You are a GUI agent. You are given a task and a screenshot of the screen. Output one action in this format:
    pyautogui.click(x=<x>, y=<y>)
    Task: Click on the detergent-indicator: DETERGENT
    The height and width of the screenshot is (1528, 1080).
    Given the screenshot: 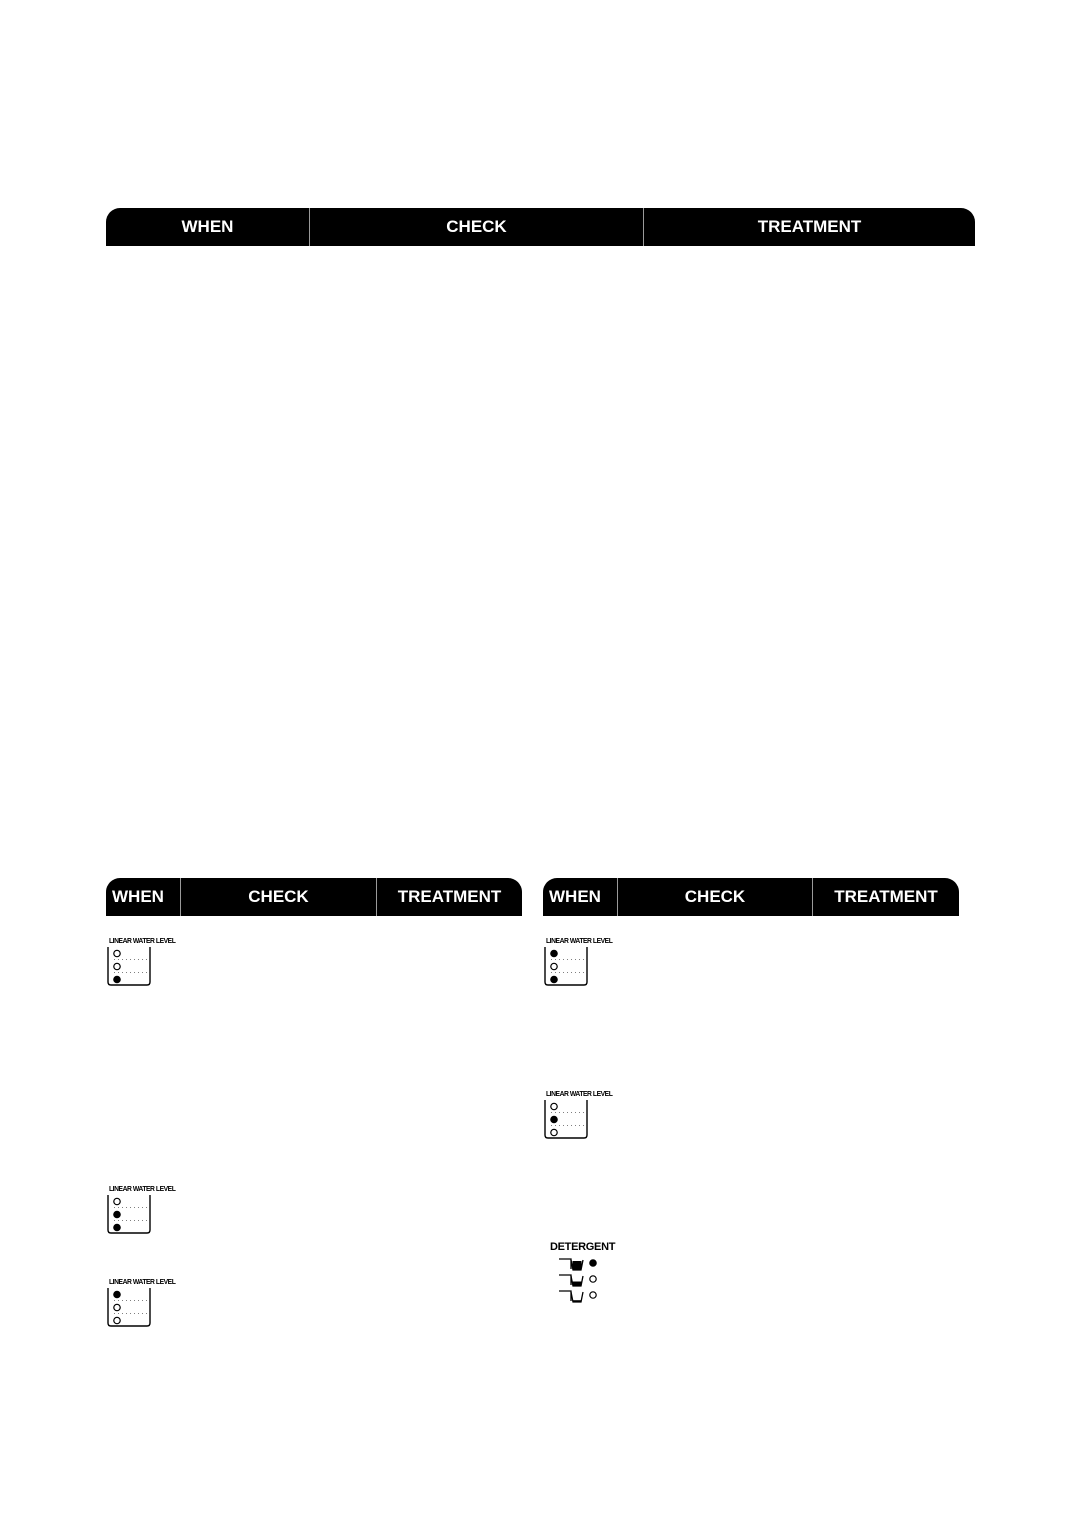 What is the action you would take?
    pyautogui.click(x=579, y=1273)
    